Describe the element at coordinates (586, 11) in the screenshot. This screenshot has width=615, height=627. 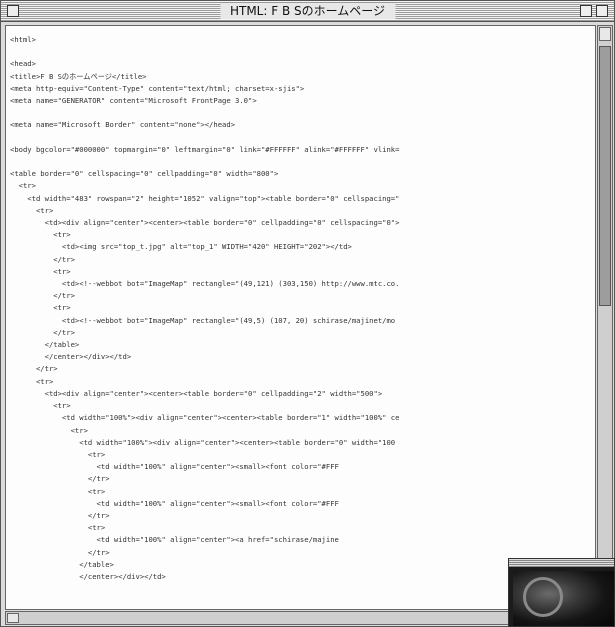
I see `zoom-box-icon` at that location.